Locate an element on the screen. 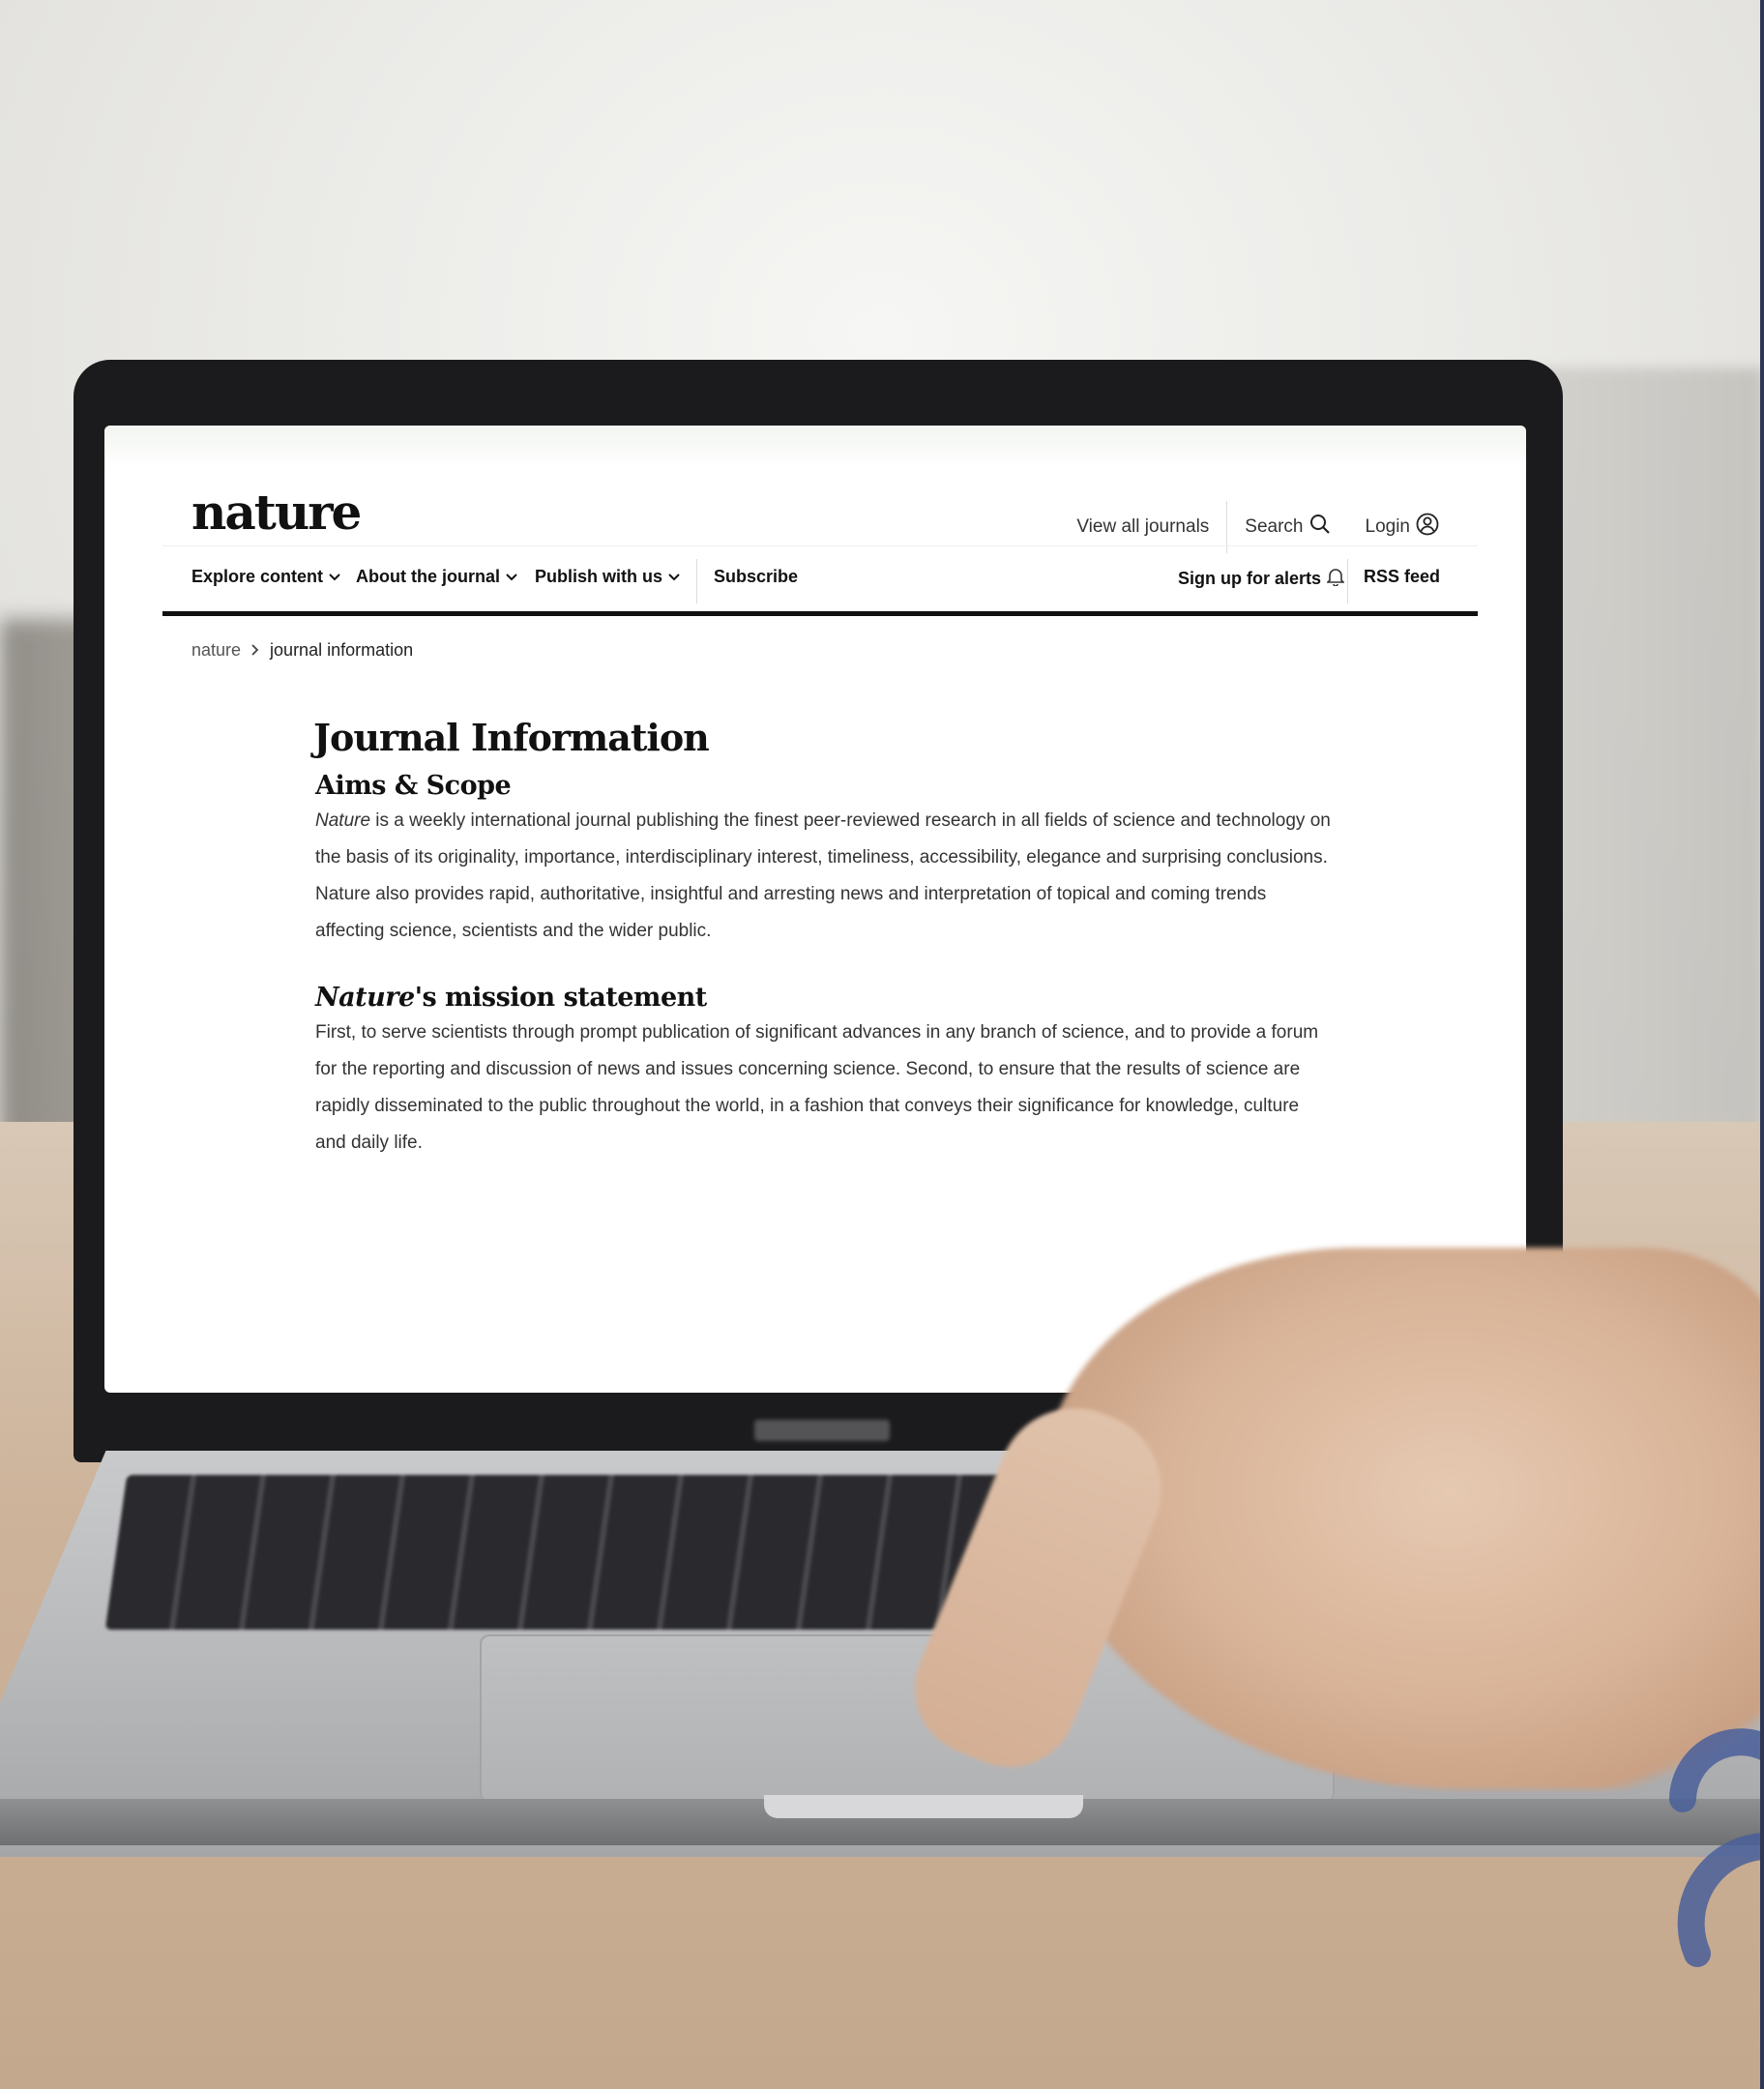 This screenshot has height=2089, width=1764. right-edge-strip is located at coordinates (1762, 1044).